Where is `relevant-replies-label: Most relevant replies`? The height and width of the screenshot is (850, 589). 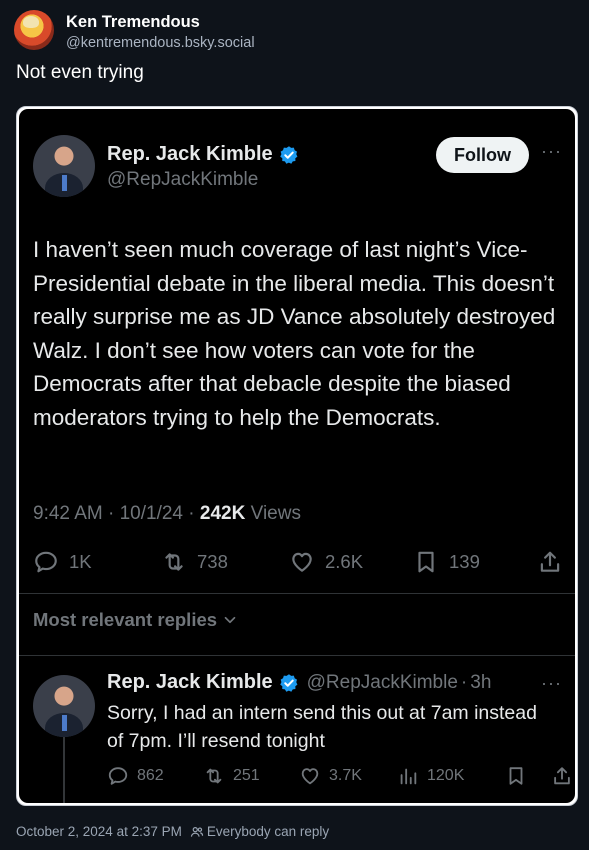 relevant-replies-label: Most relevant replies is located at coordinates (125, 619).